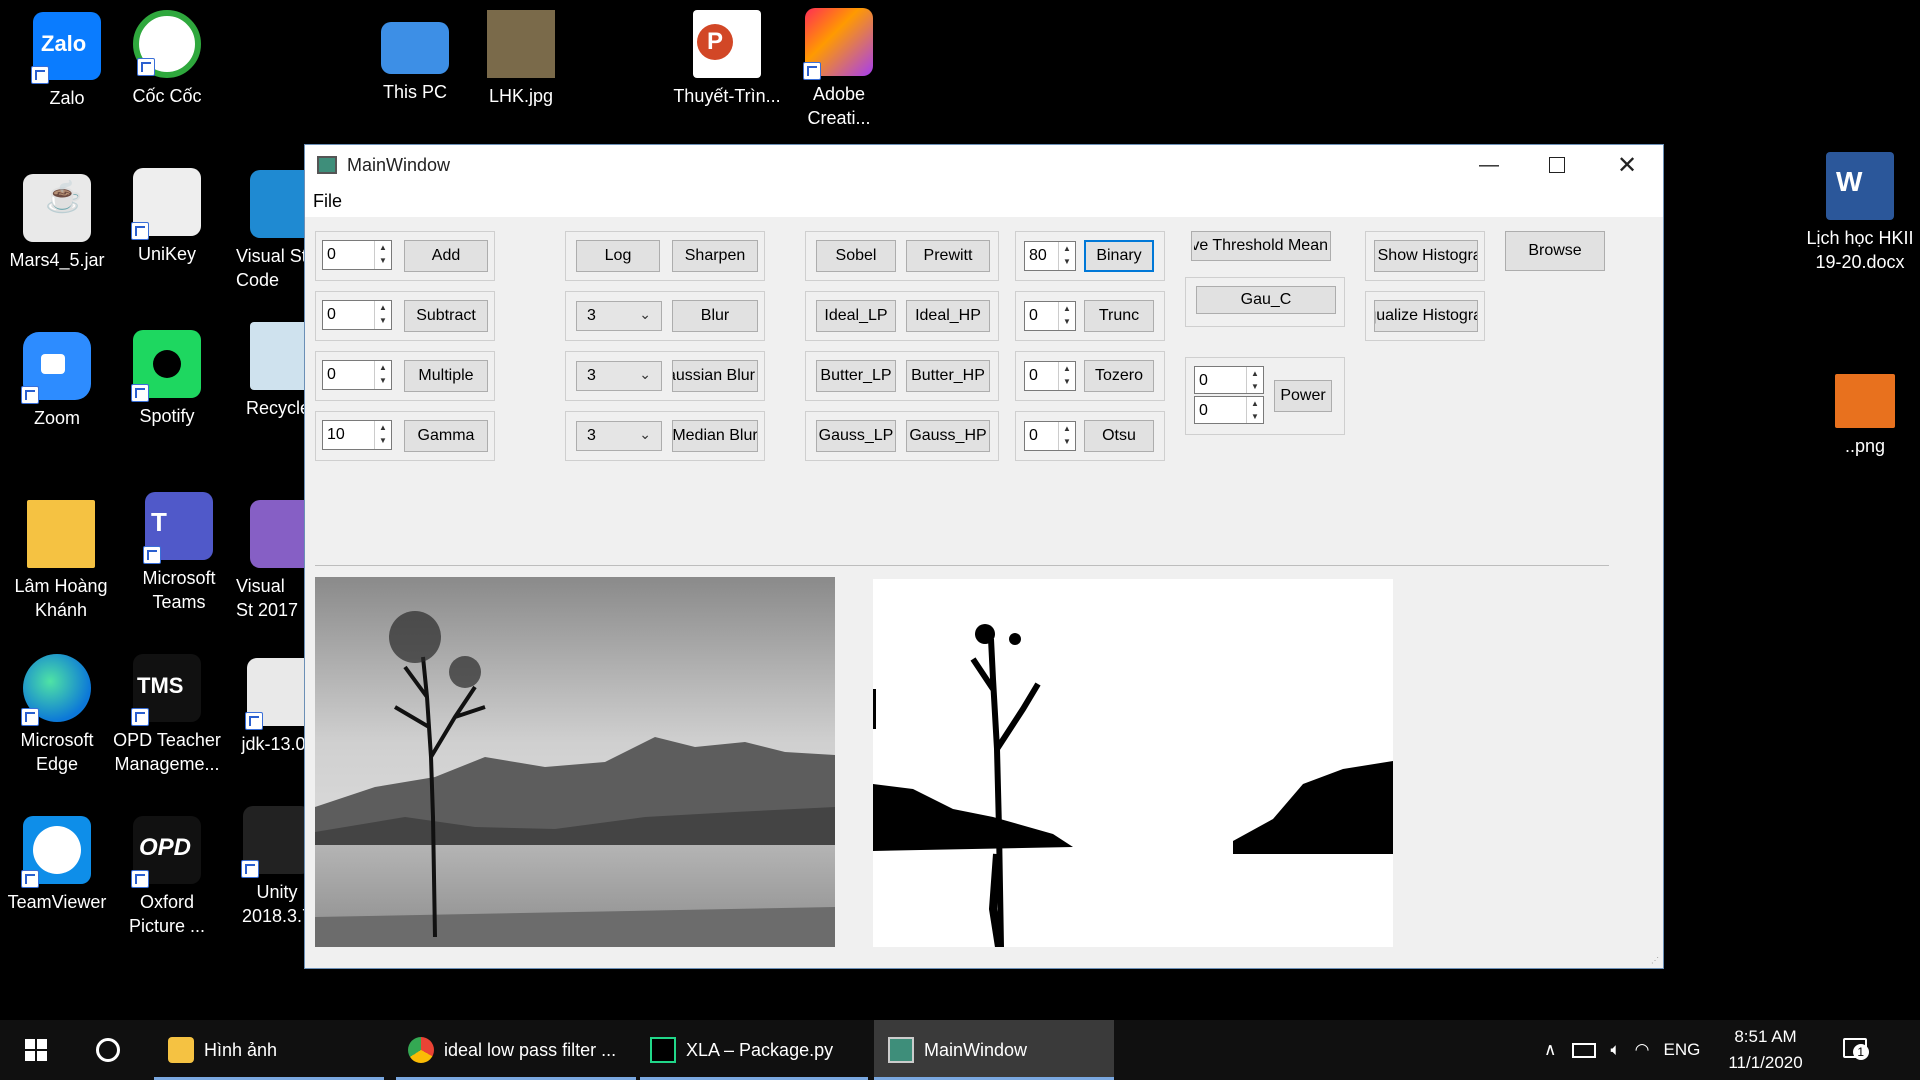 The height and width of the screenshot is (1080, 1920). I want to click on show-histogram-group: Show Histogram, so click(1425, 256).